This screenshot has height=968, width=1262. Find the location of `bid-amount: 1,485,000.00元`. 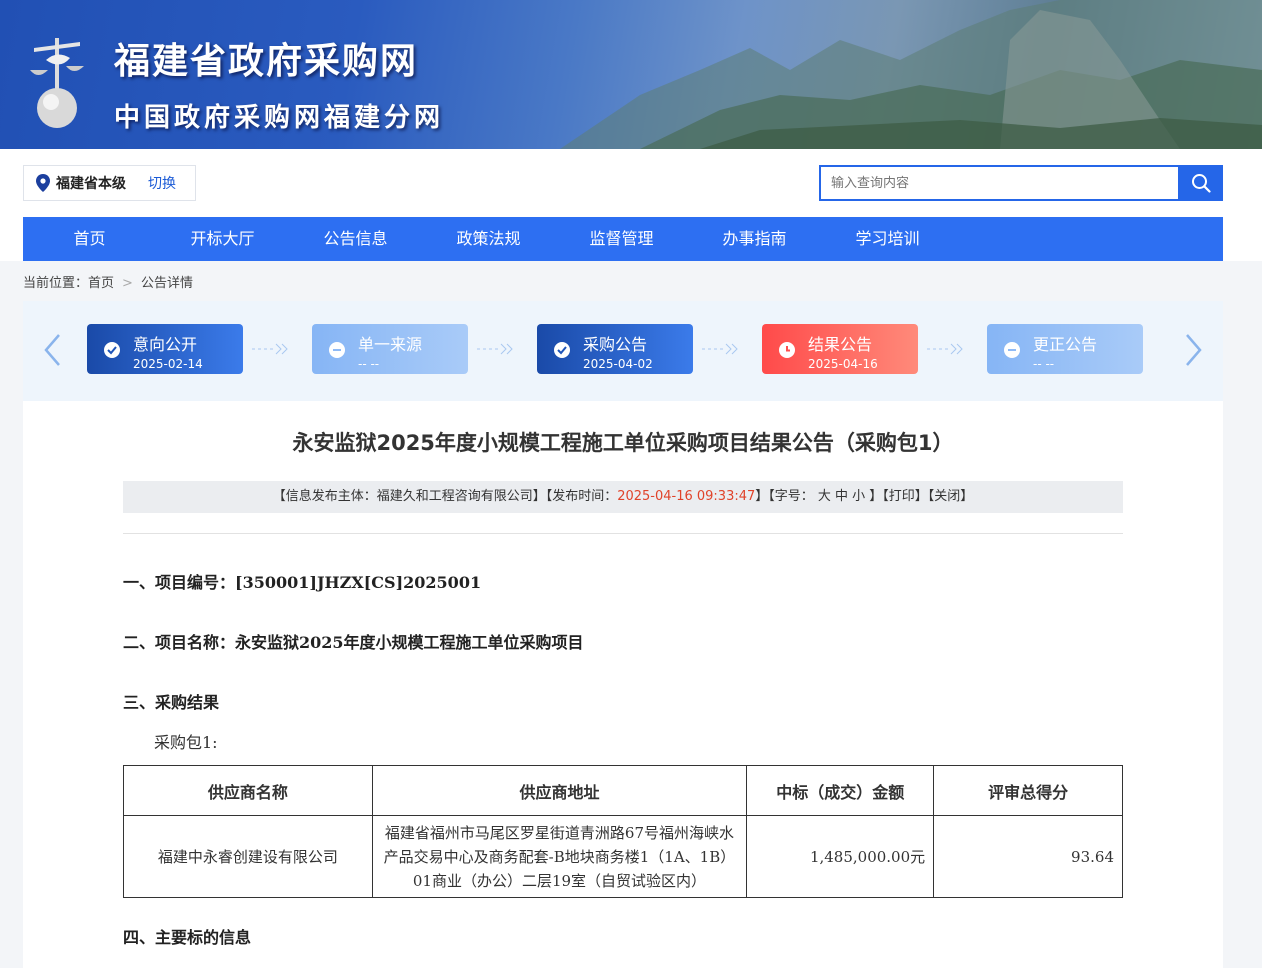

bid-amount: 1,485,000.00元 is located at coordinates (840, 856).